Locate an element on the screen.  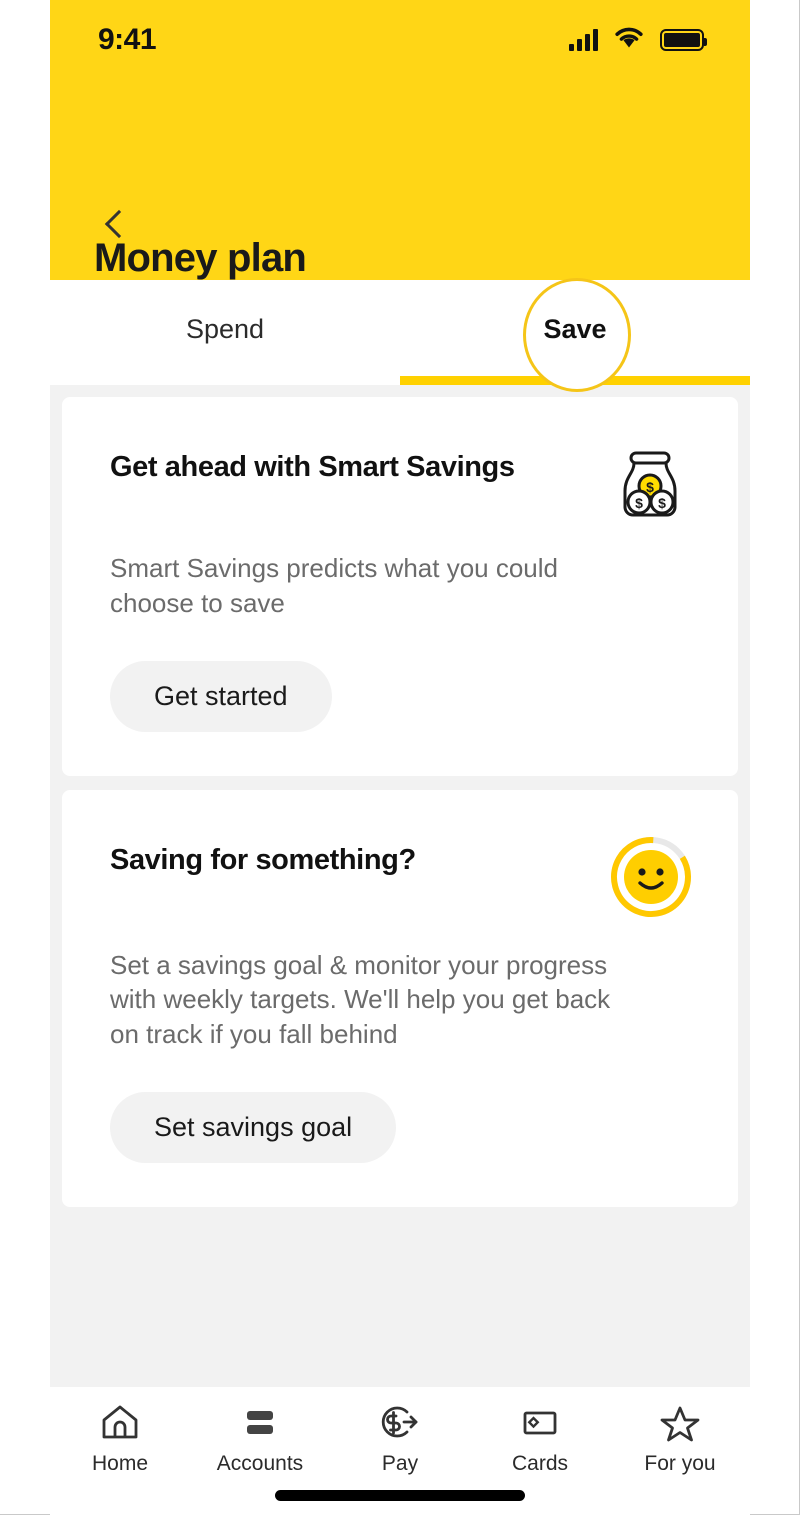
status-bar: 9:41 is located at coordinates (400, 40).